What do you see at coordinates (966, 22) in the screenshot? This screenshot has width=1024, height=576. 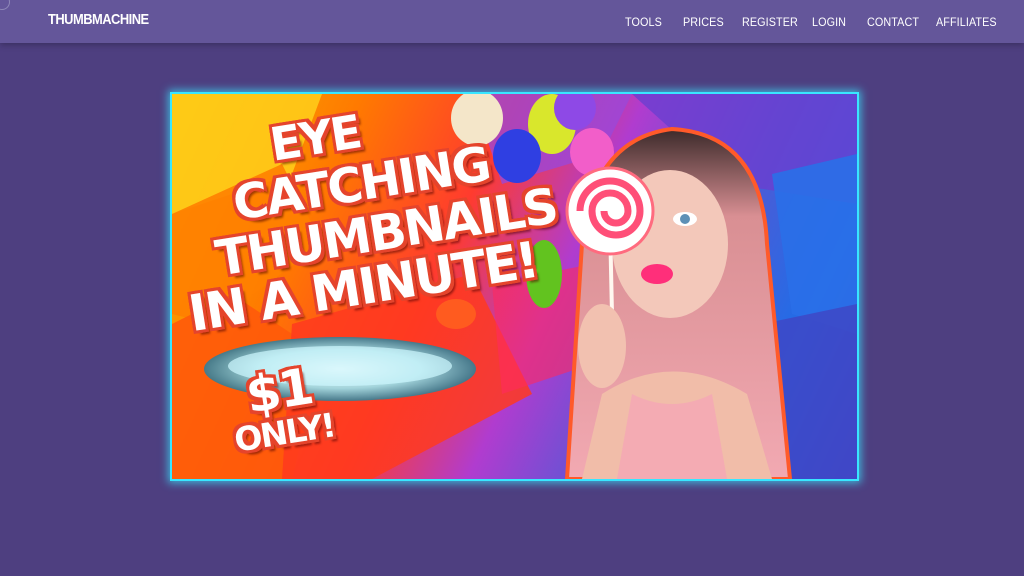 I see `nav-link-affiliates: AFFILIATES` at bounding box center [966, 22].